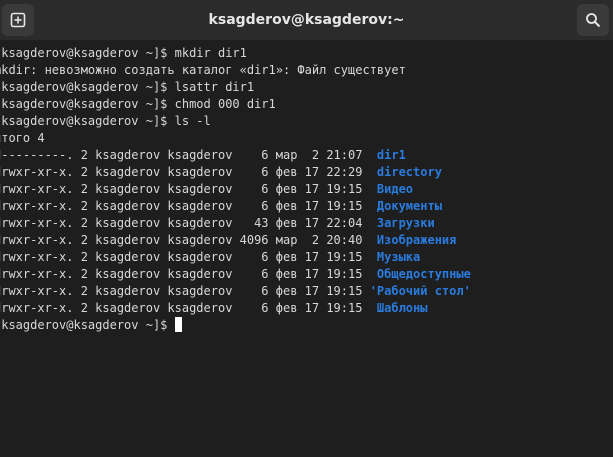 The image size is (613, 457). I want to click on line-text: [ksagderov@ksagderov ~]$ ls -l, so click(105, 121).